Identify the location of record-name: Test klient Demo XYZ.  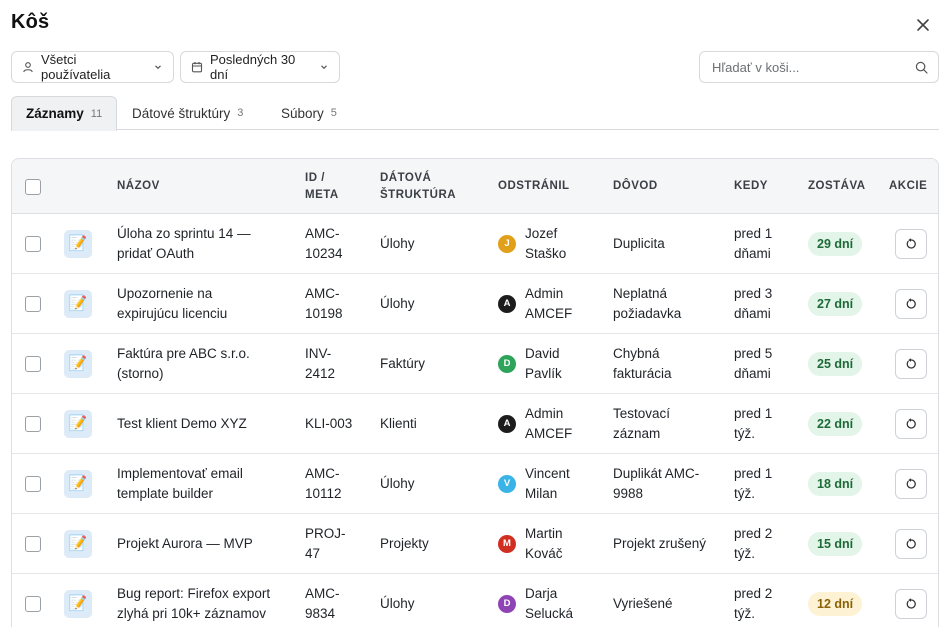
(182, 424).